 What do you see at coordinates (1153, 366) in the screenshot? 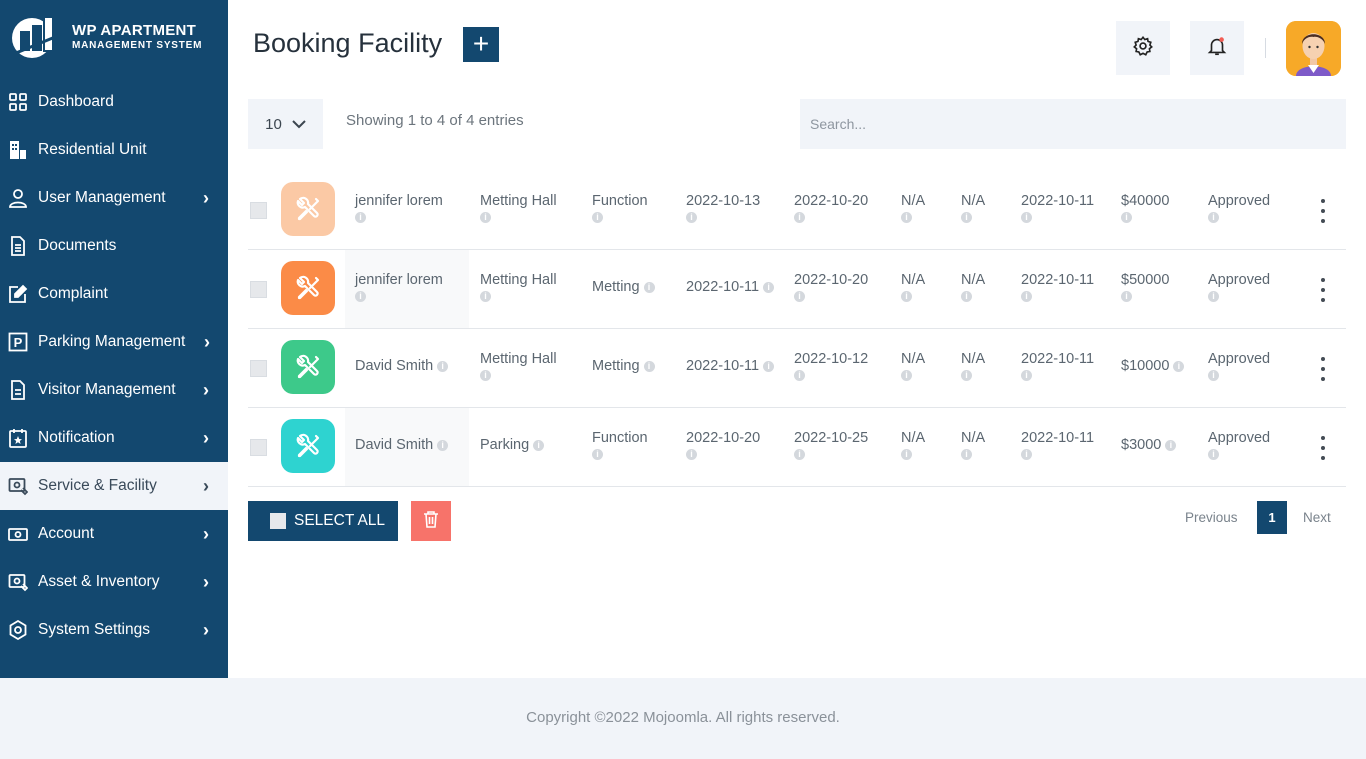
I see `amount-cell: $10000 i` at bounding box center [1153, 366].